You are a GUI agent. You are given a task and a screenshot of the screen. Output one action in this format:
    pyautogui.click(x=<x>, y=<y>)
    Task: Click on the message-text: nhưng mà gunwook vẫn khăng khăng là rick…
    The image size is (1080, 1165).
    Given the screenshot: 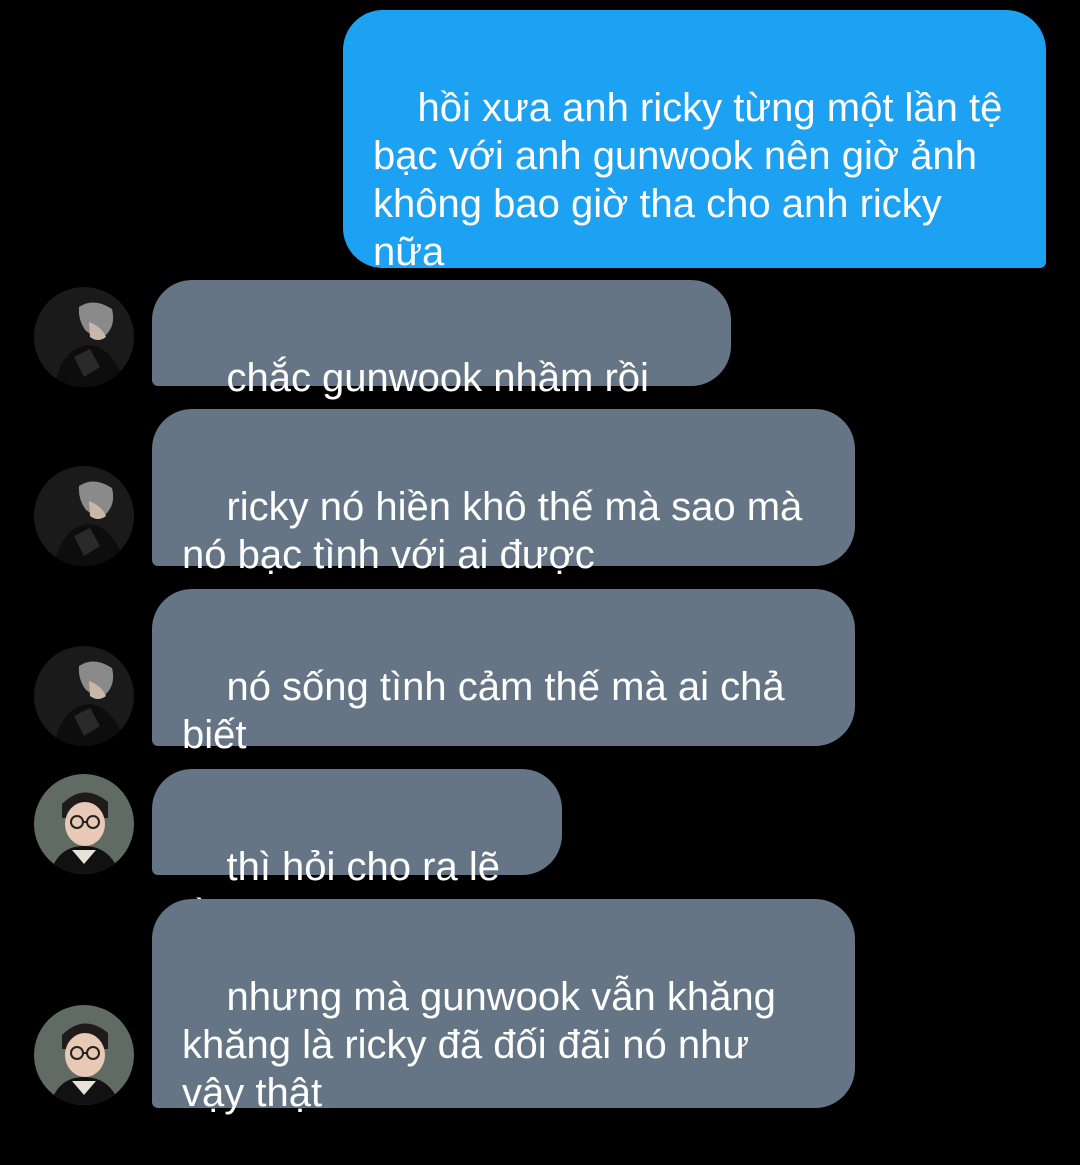 What is the action you would take?
    pyautogui.click(x=479, y=1045)
    